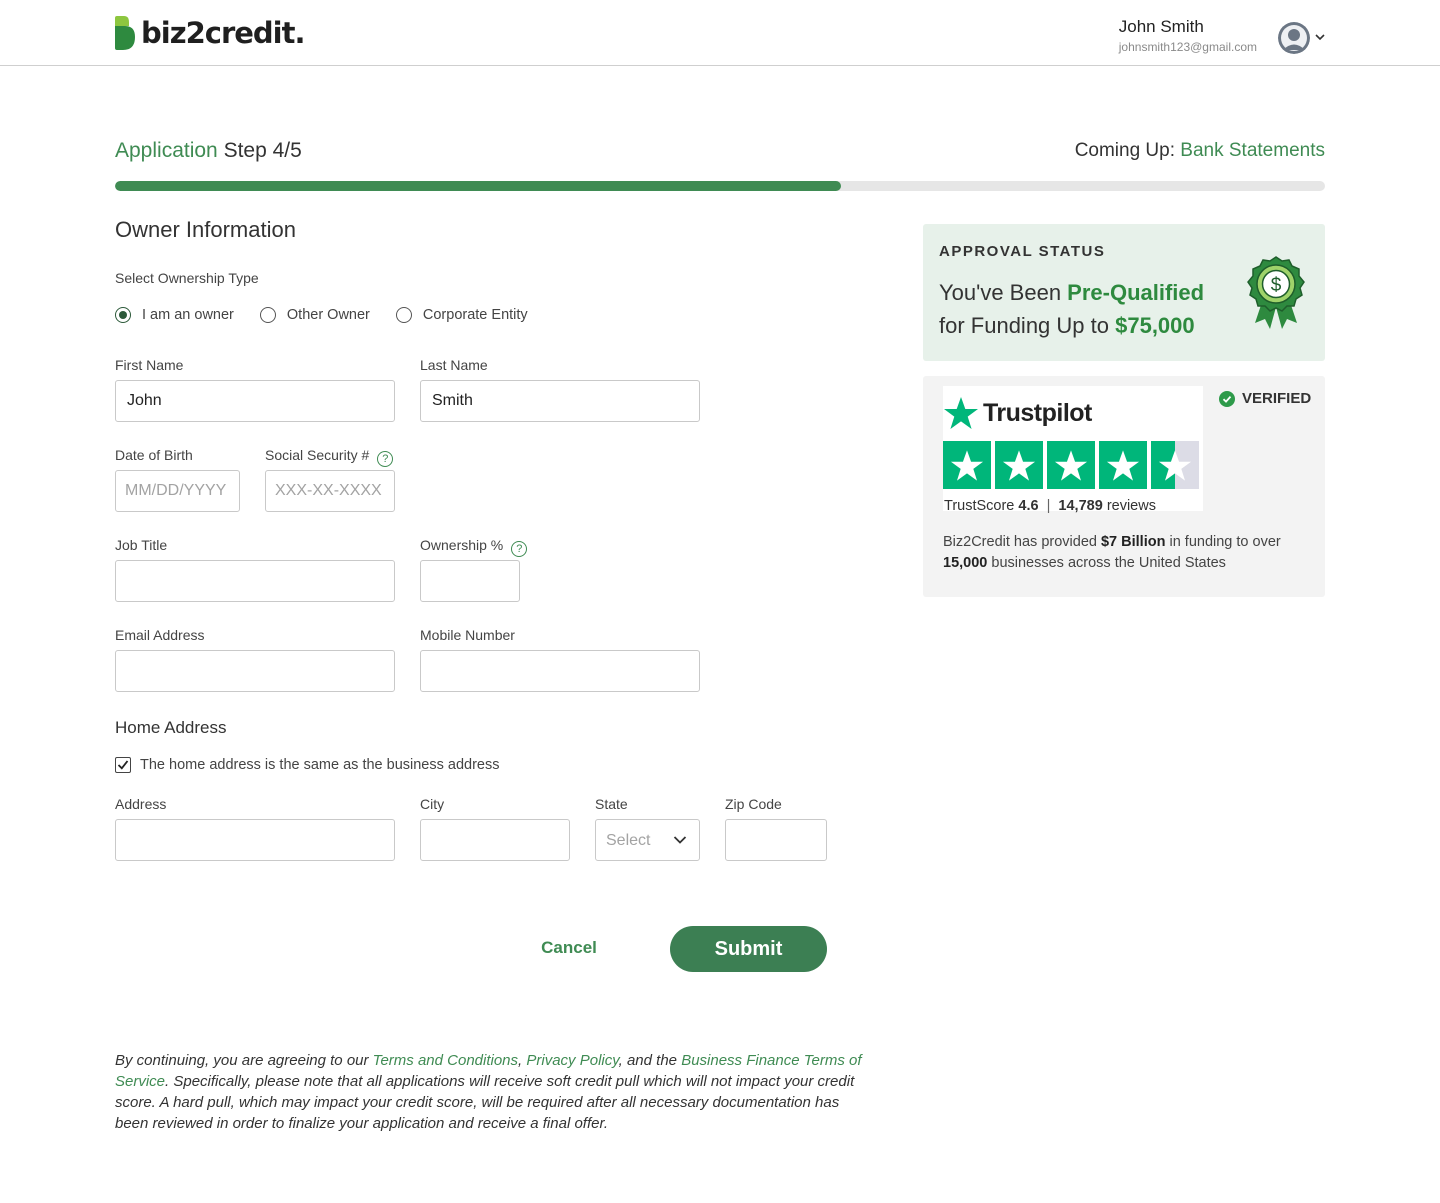 The height and width of the screenshot is (1203, 1440). What do you see at coordinates (1028, 506) in the screenshot?
I see `trustscore-value: 4.6` at bounding box center [1028, 506].